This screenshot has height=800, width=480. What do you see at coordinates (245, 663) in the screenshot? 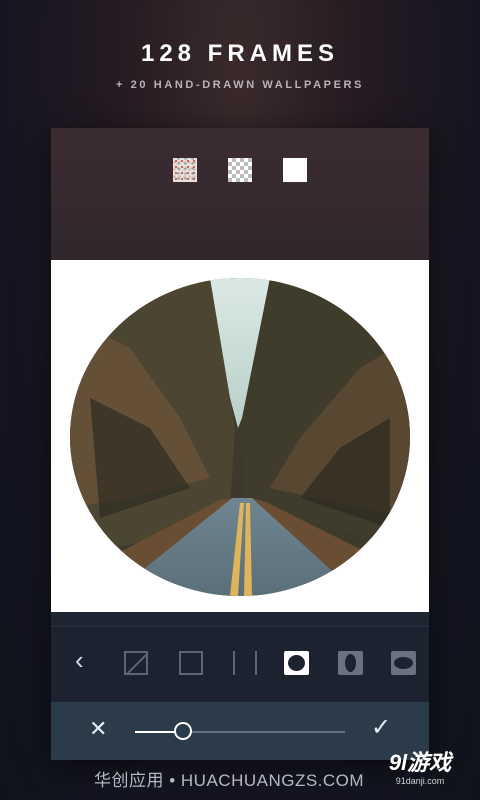
I see `side-bars-frame-icon` at bounding box center [245, 663].